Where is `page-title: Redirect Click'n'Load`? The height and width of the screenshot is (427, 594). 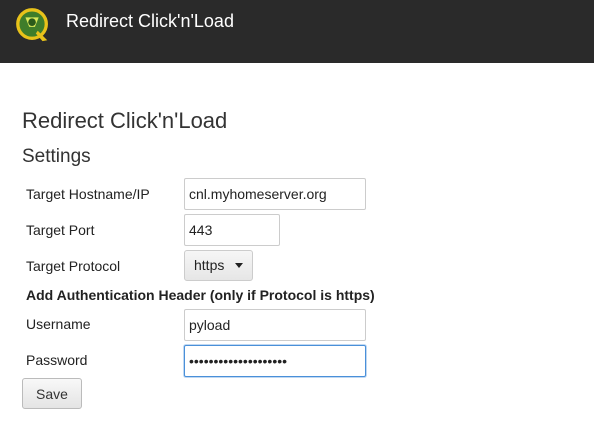
page-title: Redirect Click'n'Load is located at coordinates (125, 120).